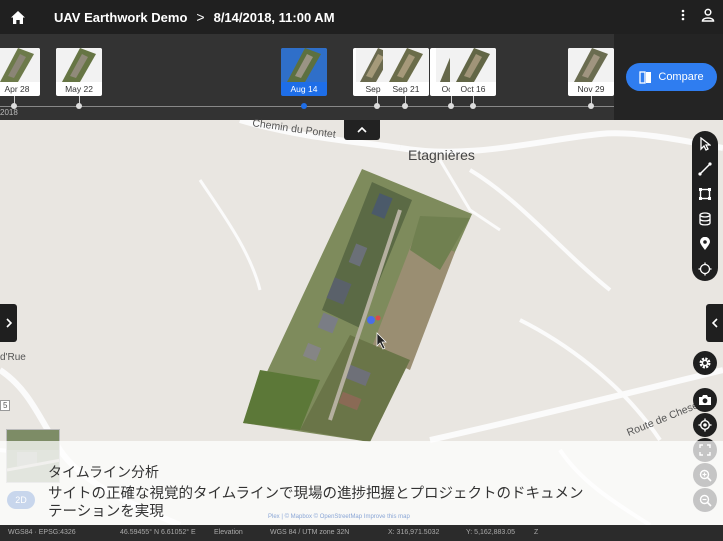 This screenshot has width=723, height=541. I want to click on timeline-thumb-oct16: Oct 16, so click(473, 72).